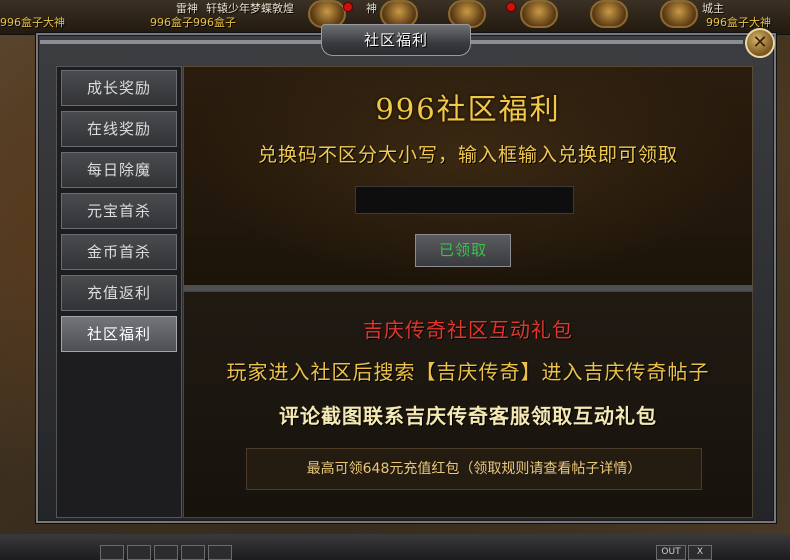 This screenshot has height=560, width=790. I want to click on dialog-title-plate: 社区福利, so click(396, 40).